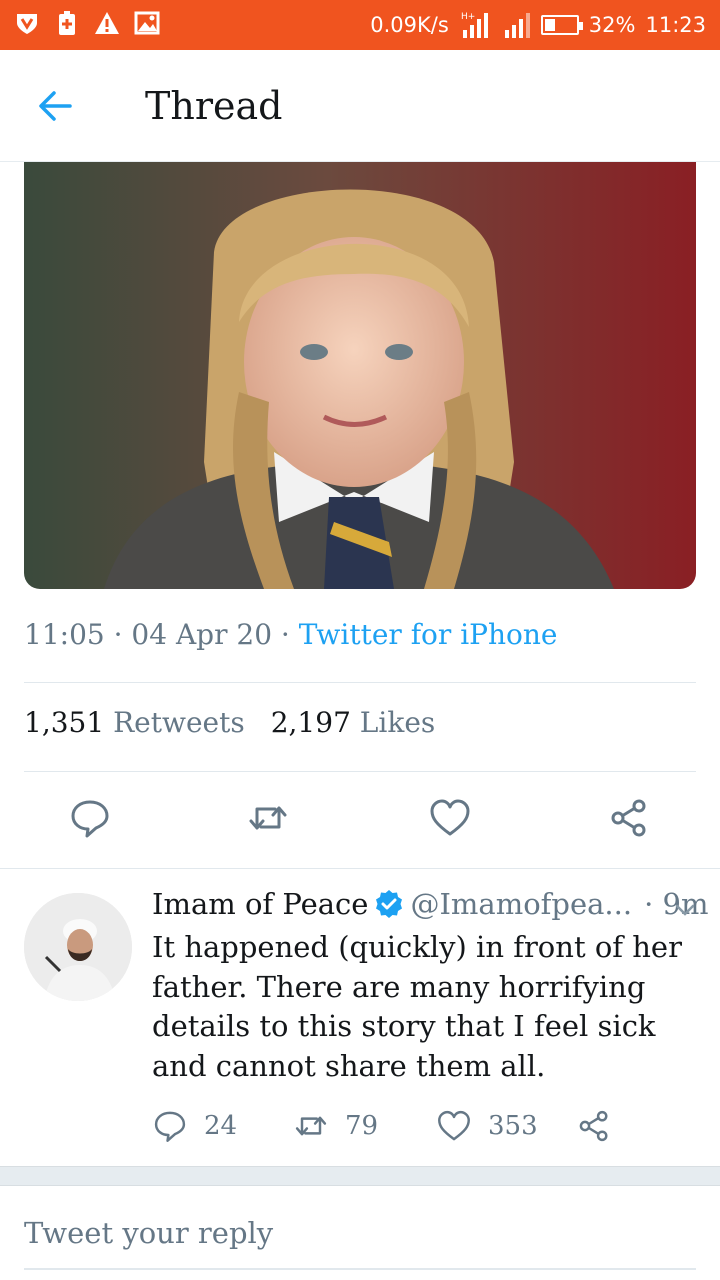 The width and height of the screenshot is (720, 1280). What do you see at coordinates (56, 106) in the screenshot?
I see `arrow-left-icon` at bounding box center [56, 106].